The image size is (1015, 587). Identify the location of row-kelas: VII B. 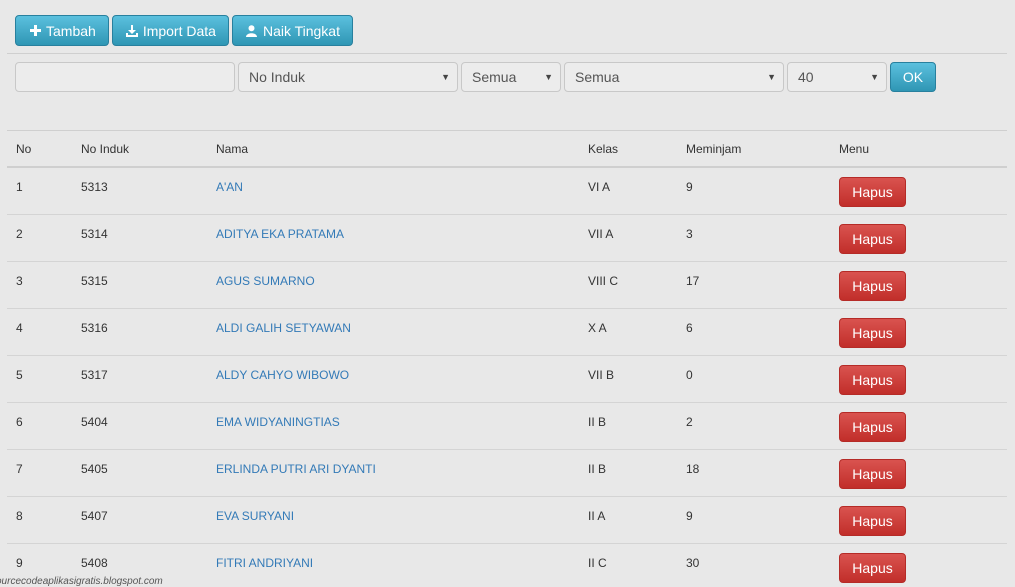
(601, 375).